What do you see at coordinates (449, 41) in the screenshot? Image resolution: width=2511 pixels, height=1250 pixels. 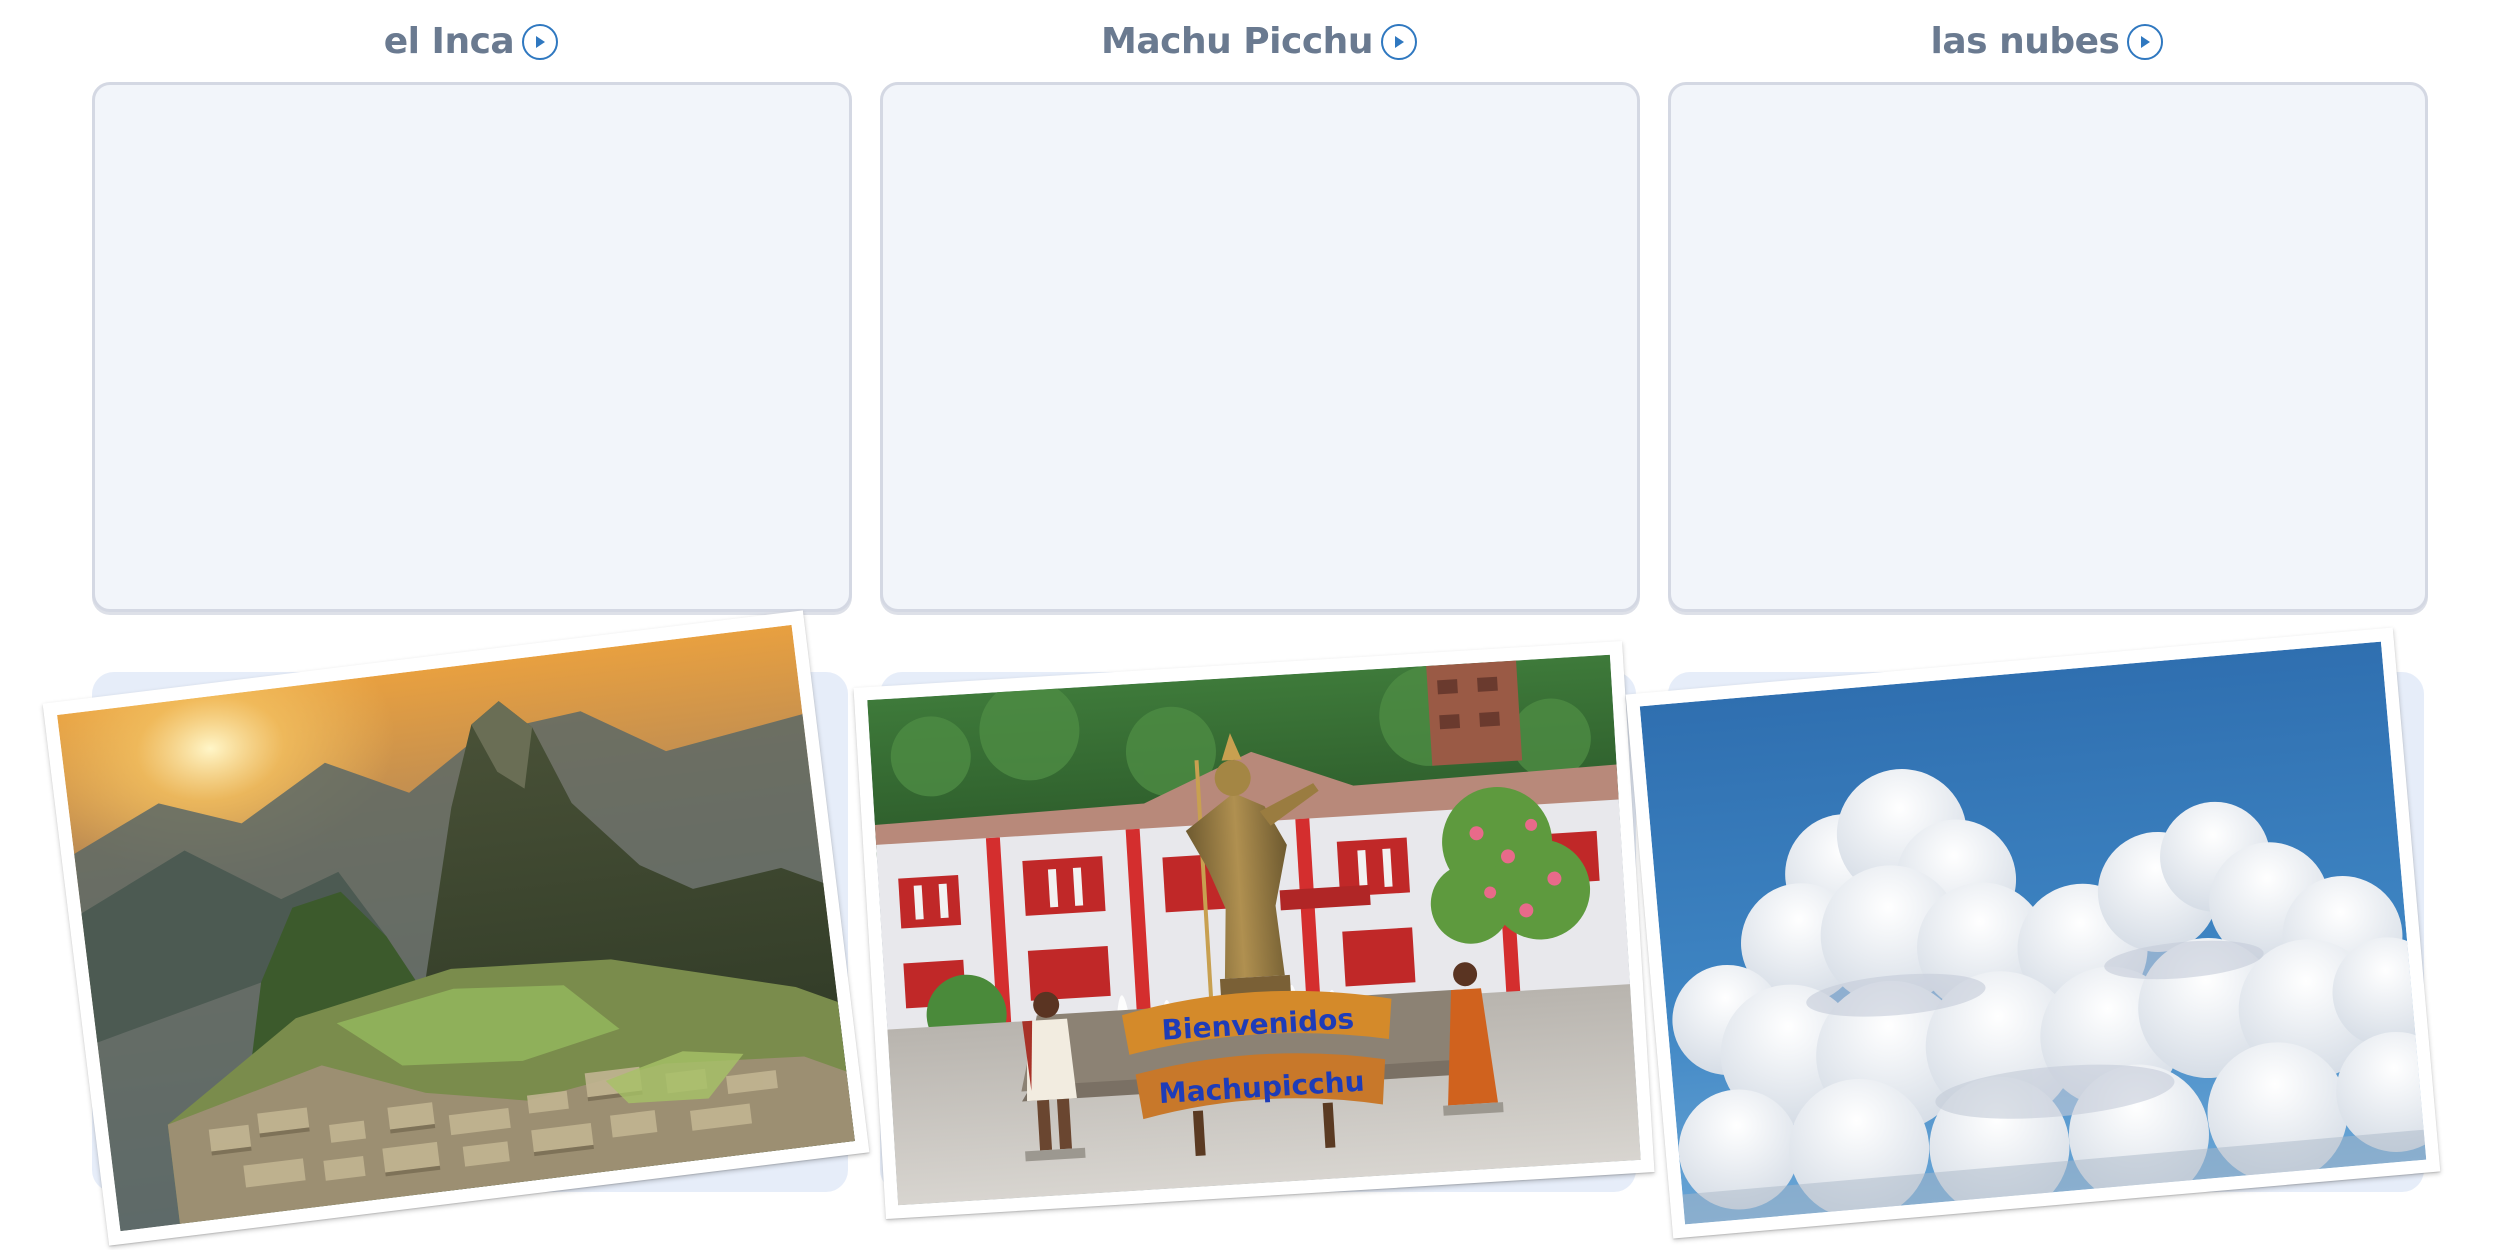 I see `category-label: el Inca` at bounding box center [449, 41].